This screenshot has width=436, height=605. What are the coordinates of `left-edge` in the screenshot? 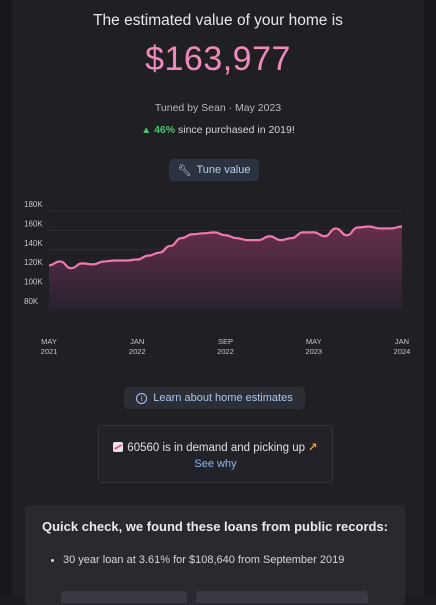 It's located at (6, 297).